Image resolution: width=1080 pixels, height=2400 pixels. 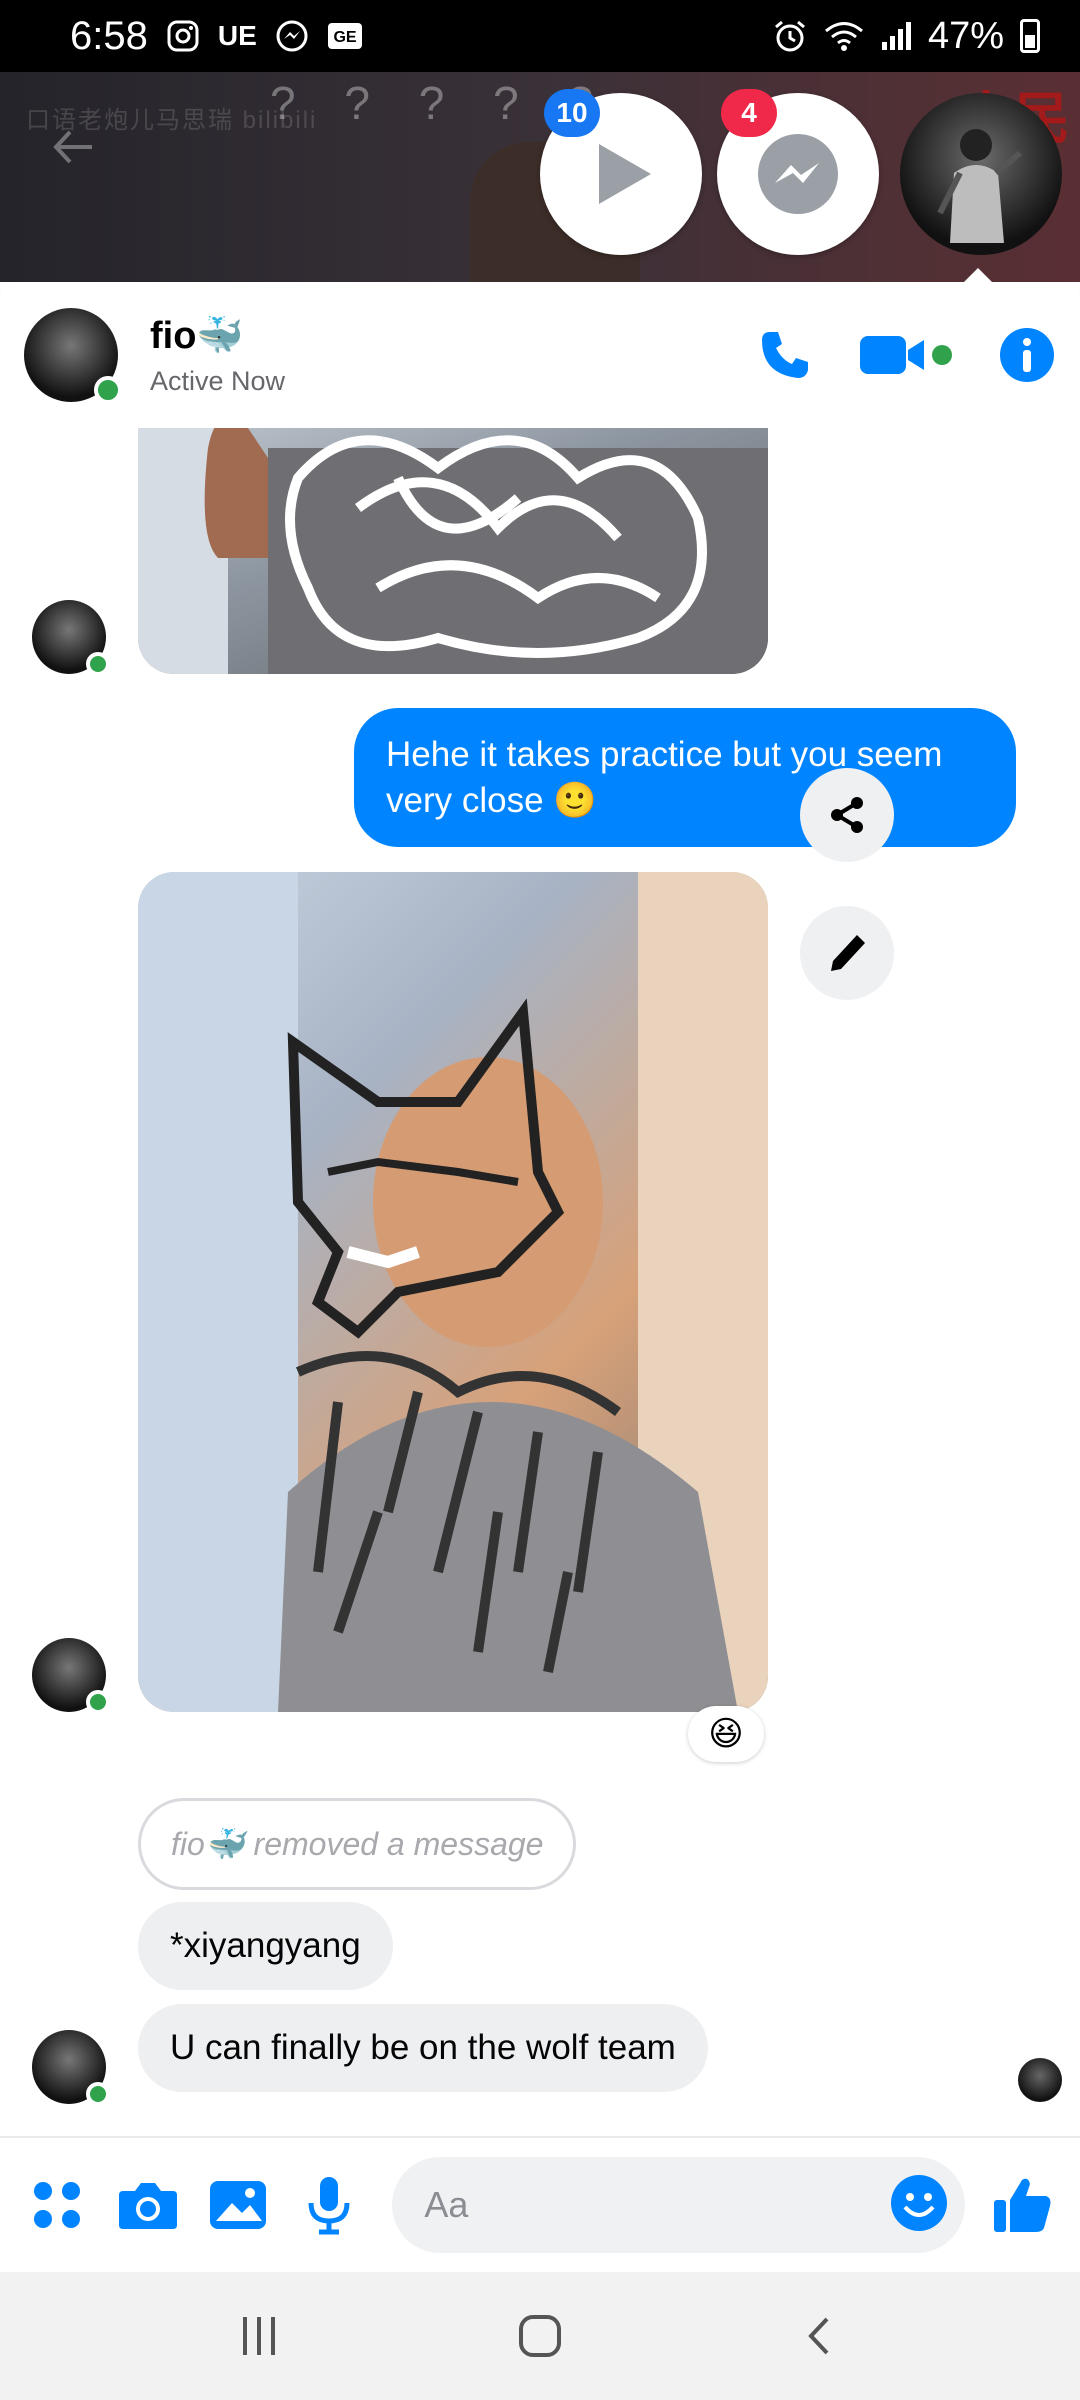 I want to click on back-button, so click(x=820, y=2336).